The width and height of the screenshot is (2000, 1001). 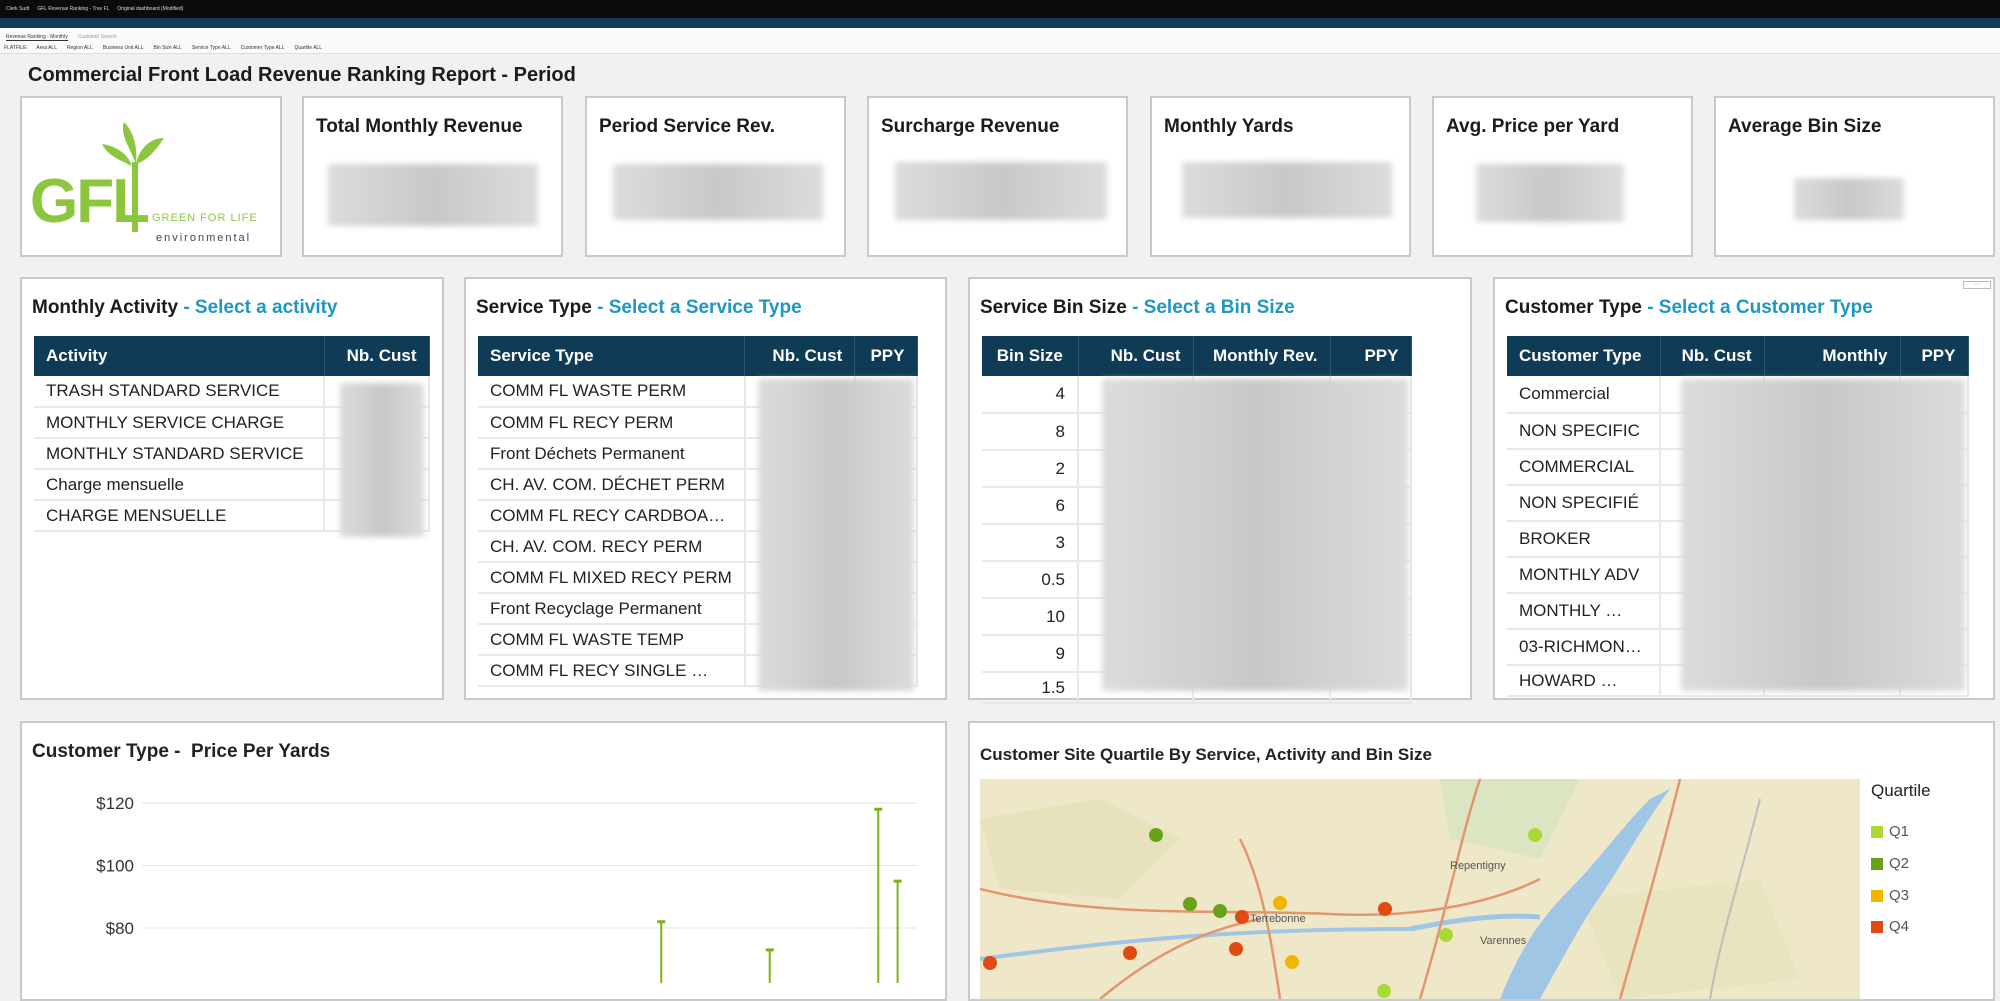 I want to click on filter-control: Quartile ALL, so click(x=308, y=48).